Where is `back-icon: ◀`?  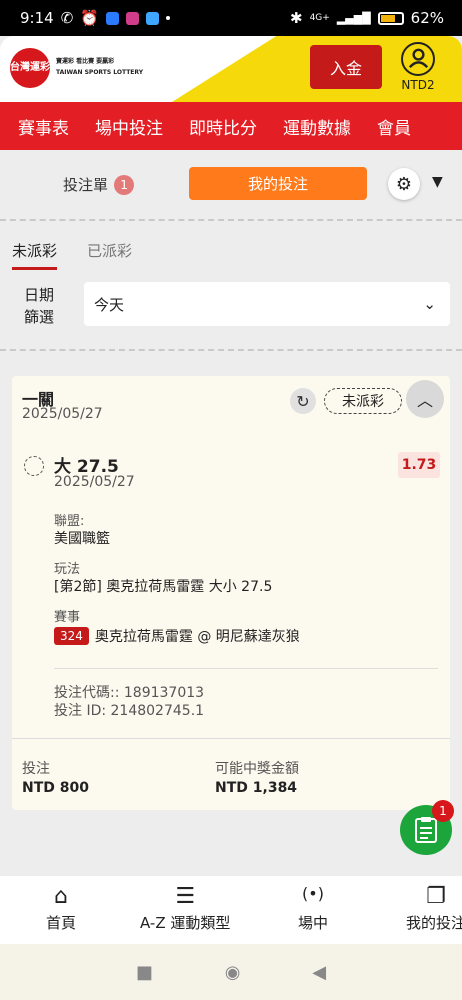
back-icon: ◀ is located at coordinates (319, 972).